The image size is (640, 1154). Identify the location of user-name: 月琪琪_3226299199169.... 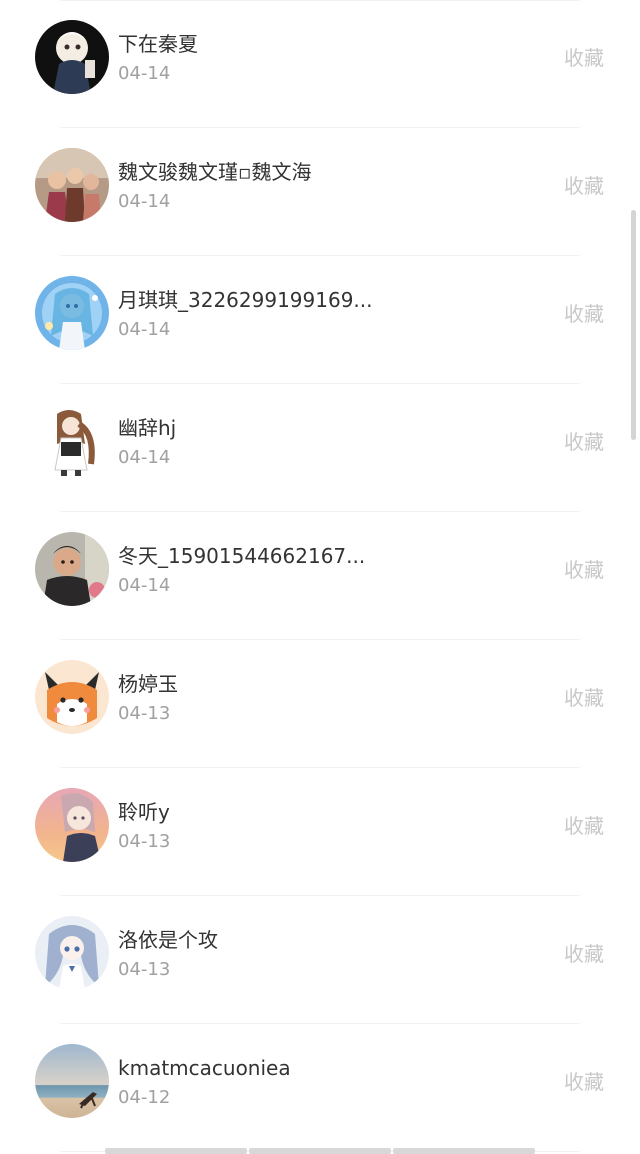
(245, 300).